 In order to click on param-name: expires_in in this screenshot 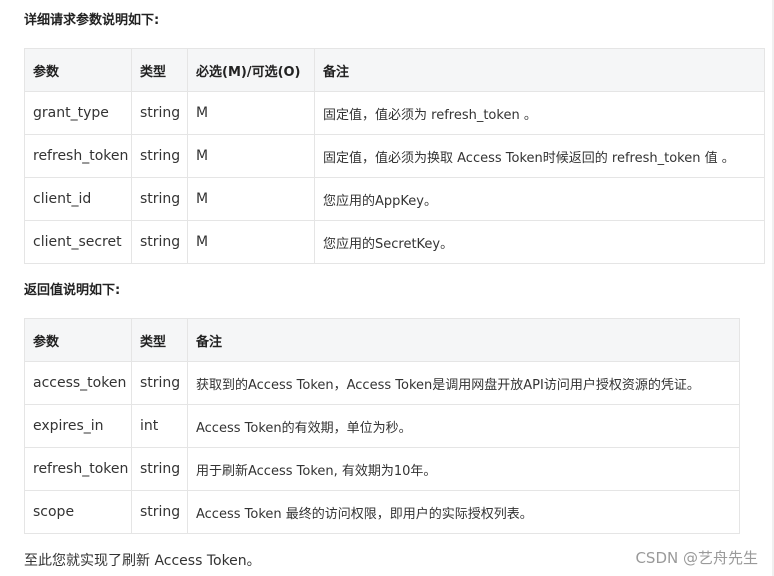, I will do `click(78, 426)`.